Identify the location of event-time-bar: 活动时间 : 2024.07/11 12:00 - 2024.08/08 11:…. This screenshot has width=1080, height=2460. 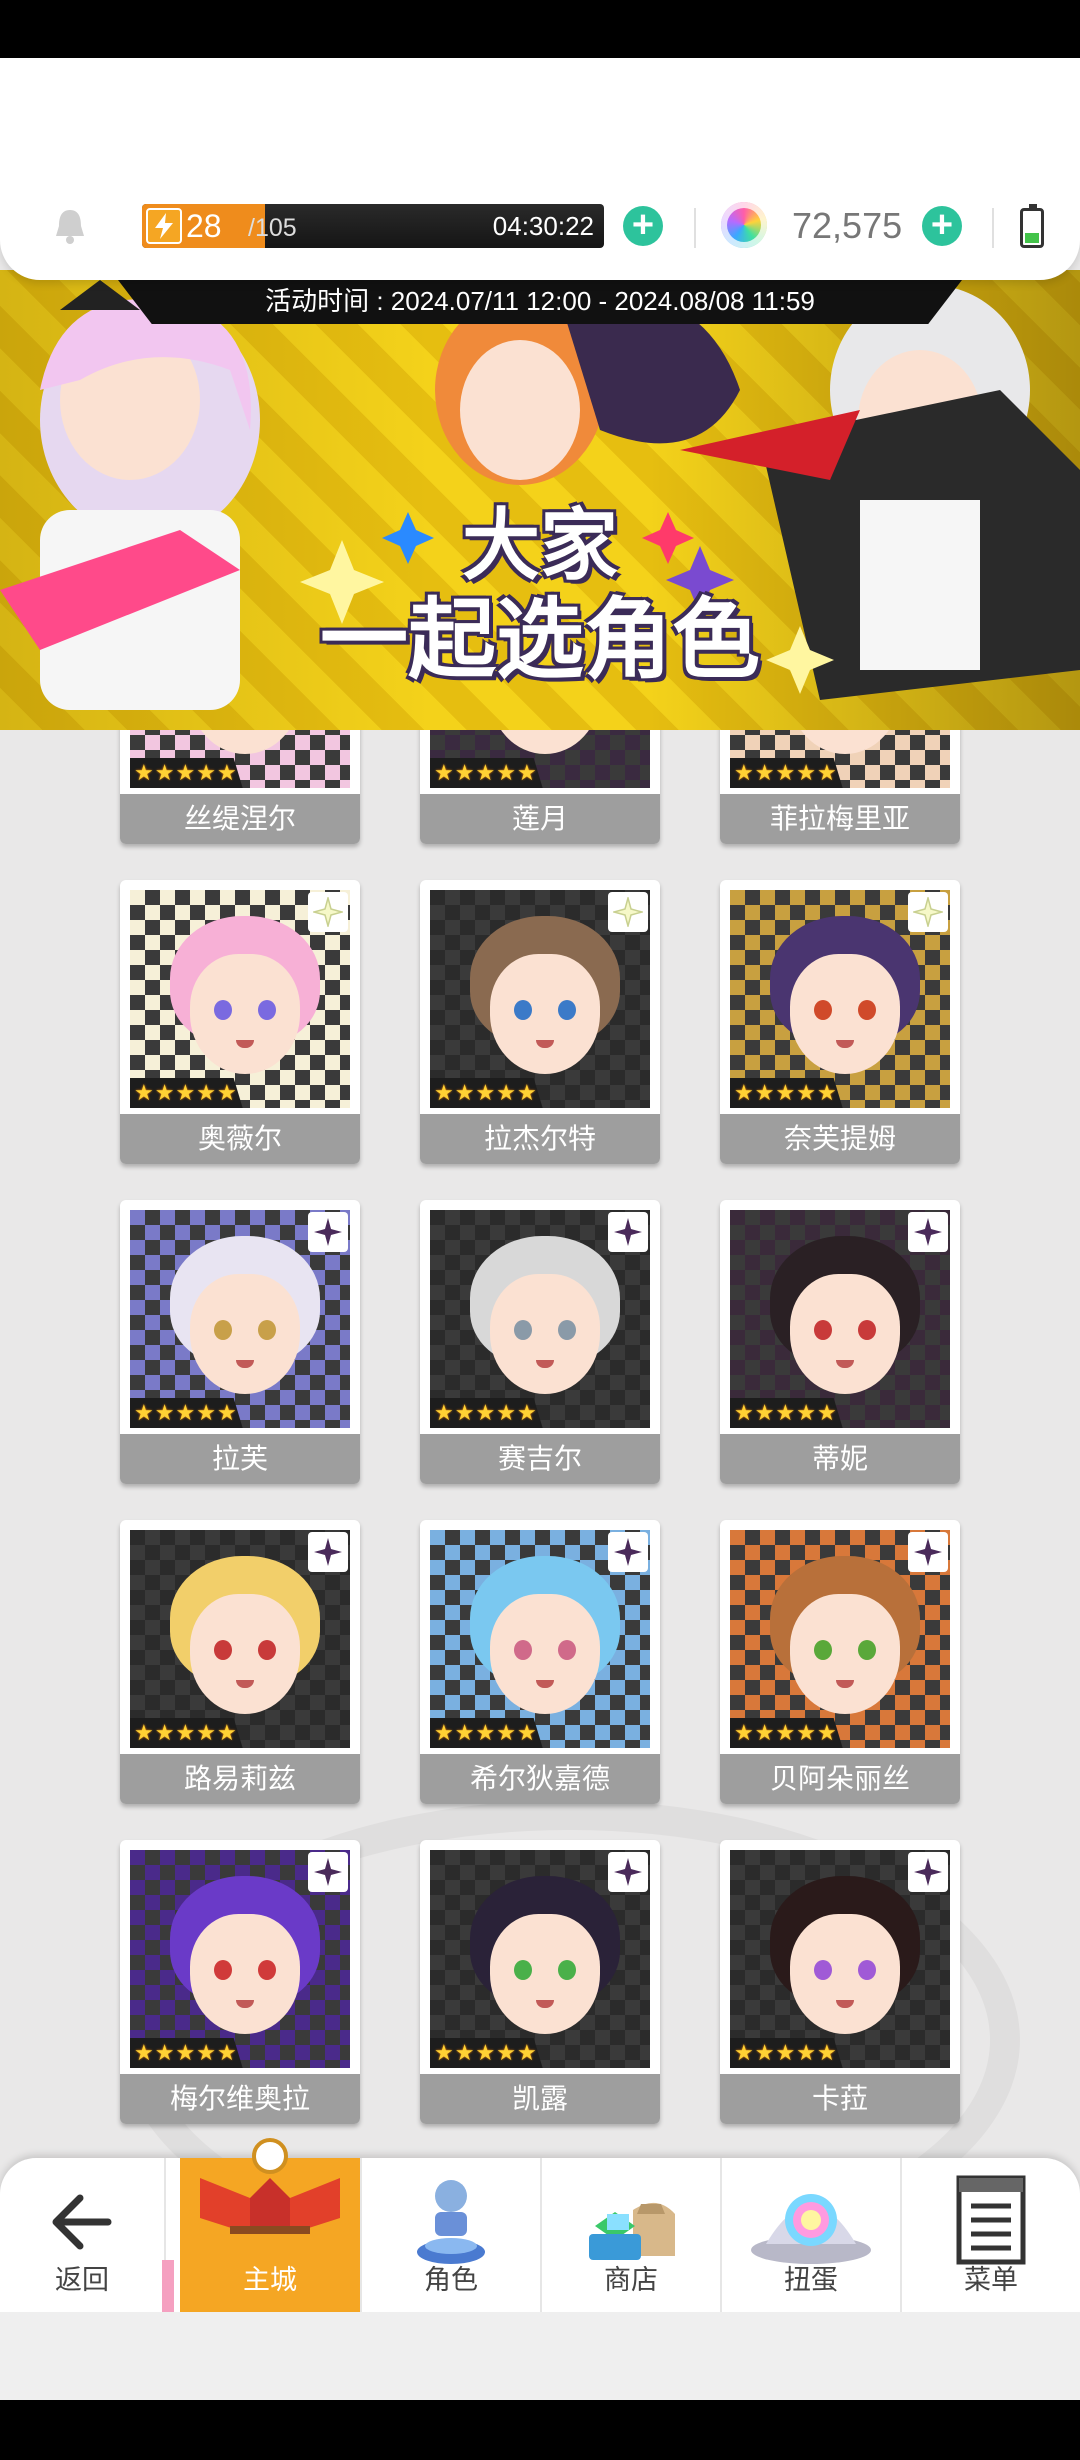
(540, 302).